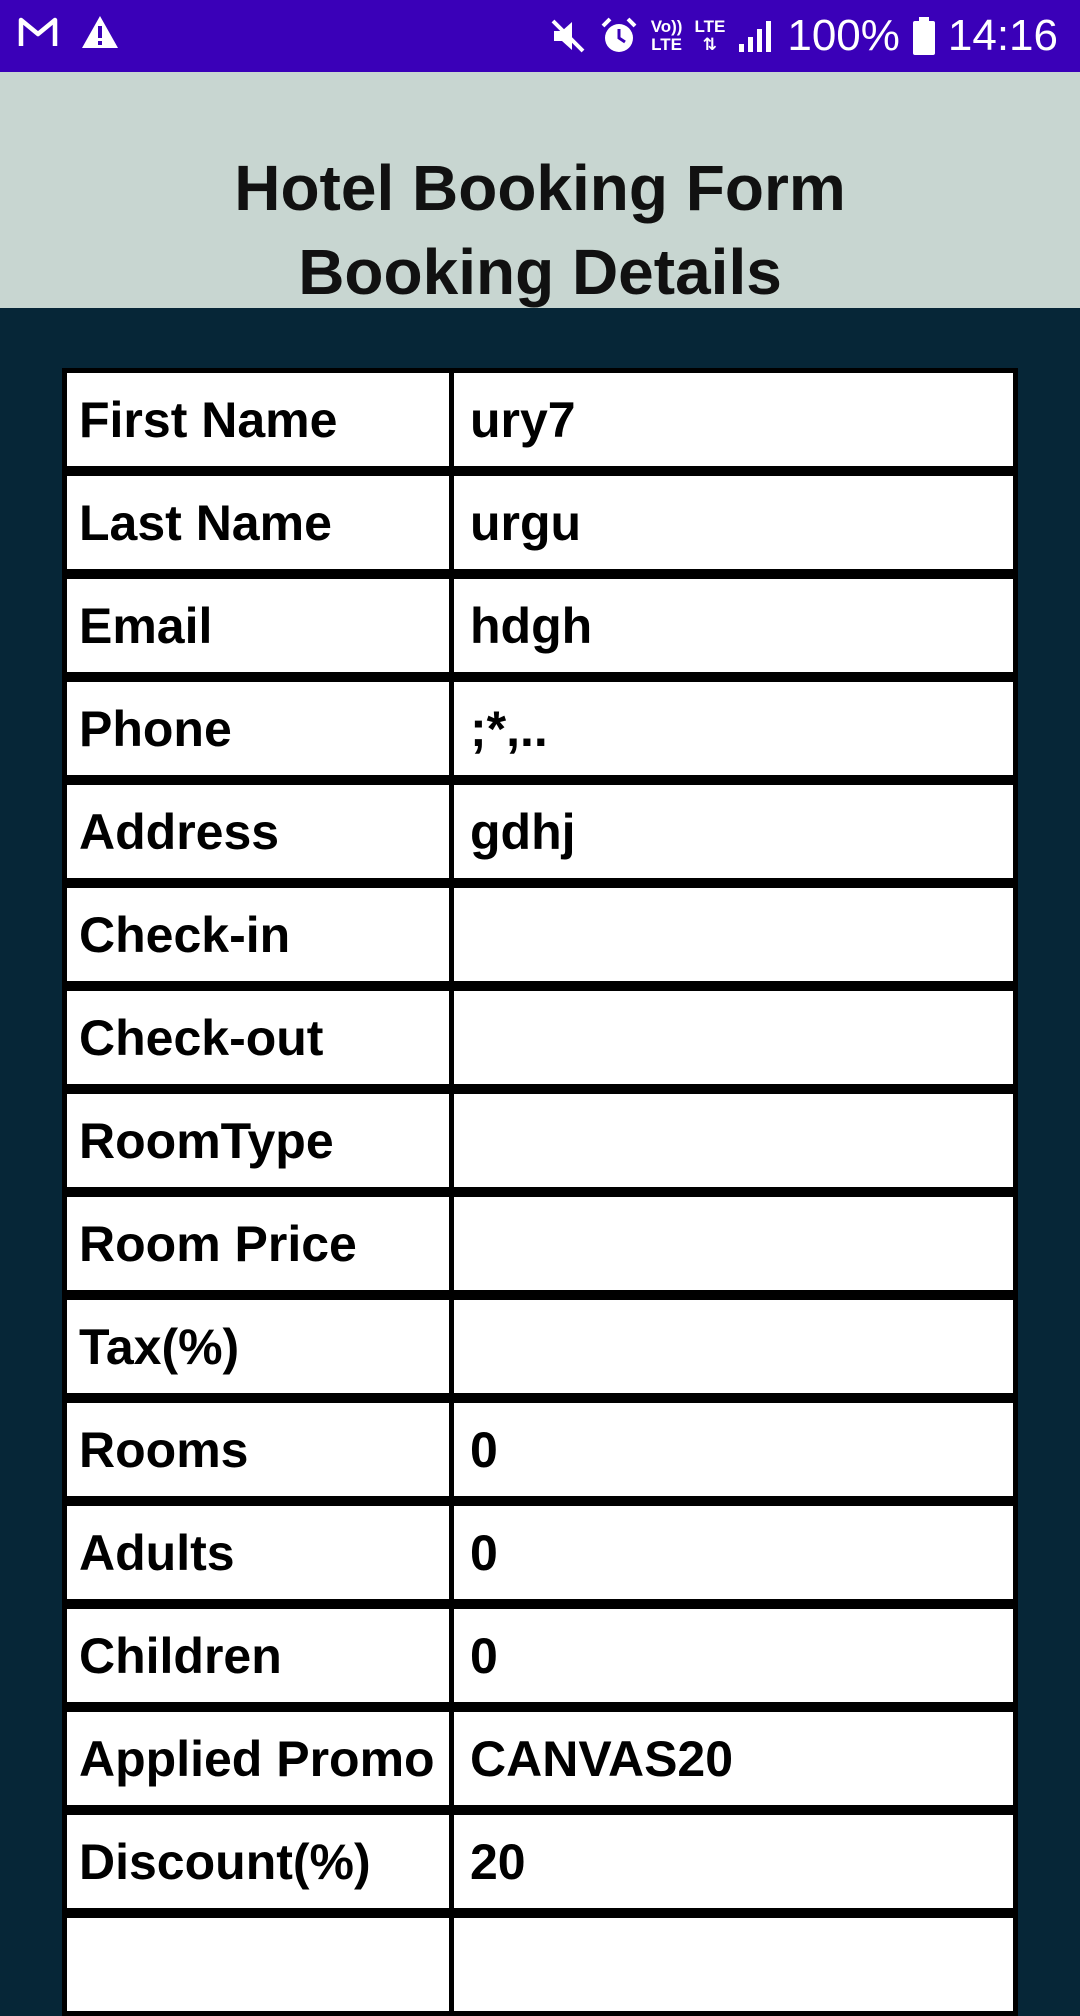 The width and height of the screenshot is (1080, 2016). I want to click on row-value: gdhj, so click(735, 831).